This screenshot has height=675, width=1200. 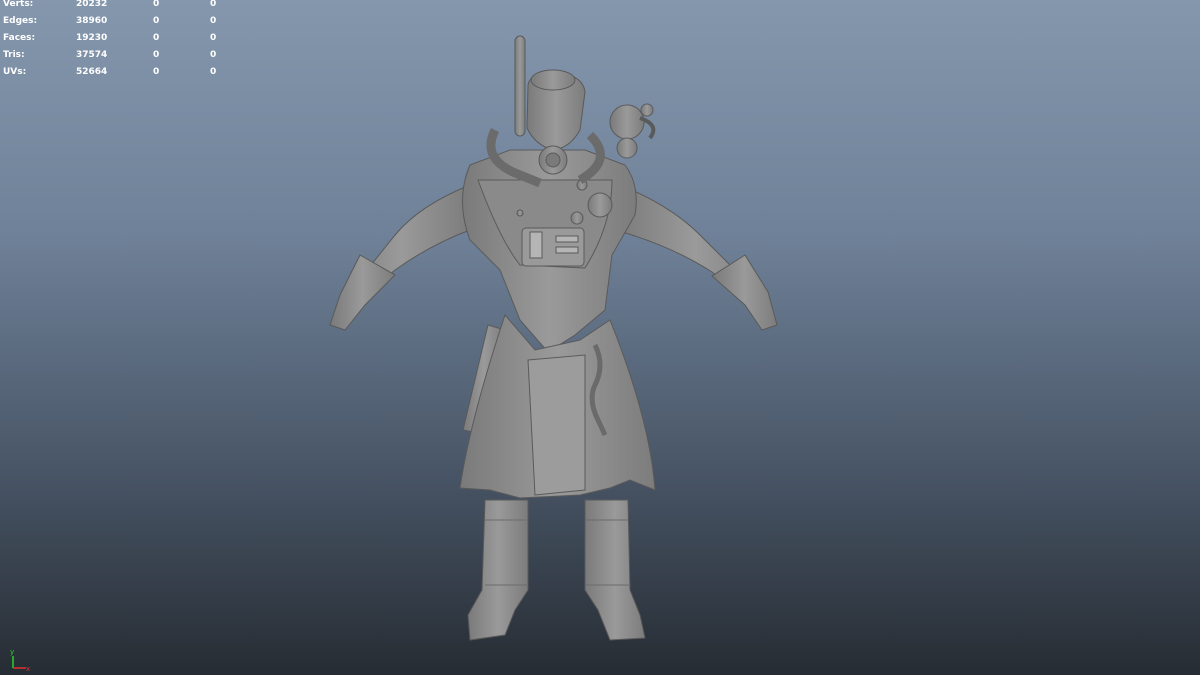 What do you see at coordinates (28, 668) in the screenshot?
I see `axis-x-label: x` at bounding box center [28, 668].